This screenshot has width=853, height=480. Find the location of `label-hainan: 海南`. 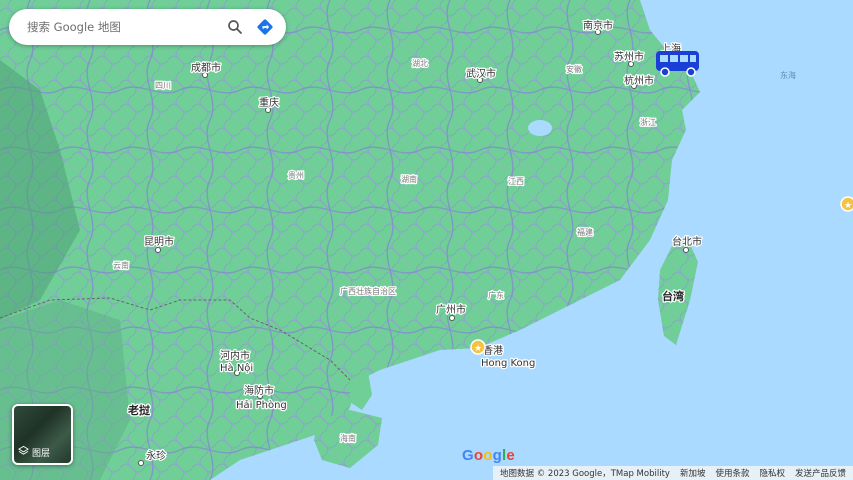

label-hainan: 海南 is located at coordinates (348, 438).